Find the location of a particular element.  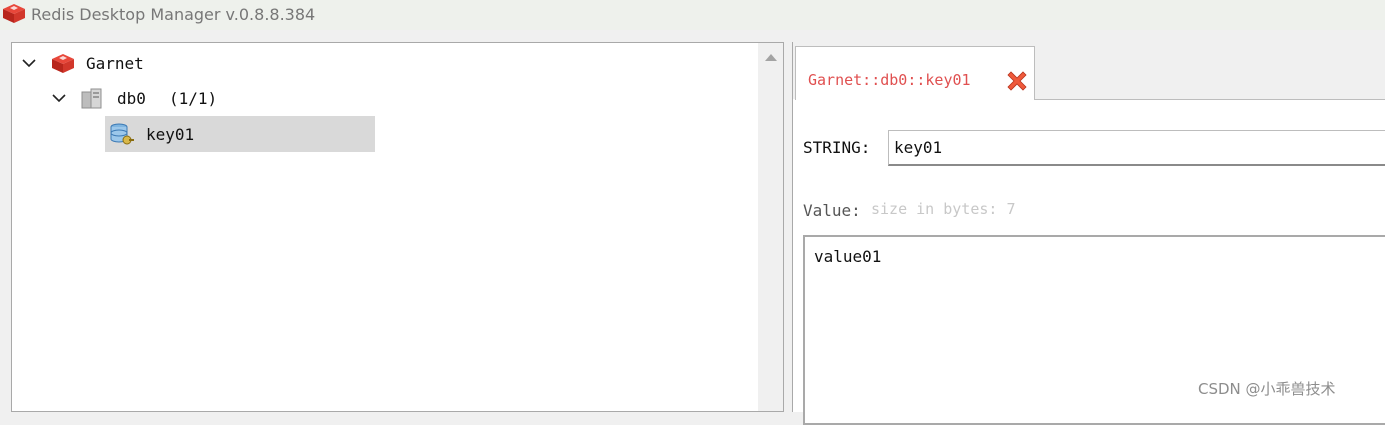

window-title: Redis Desktop Manager v.0.8.8.384 is located at coordinates (173, 14).